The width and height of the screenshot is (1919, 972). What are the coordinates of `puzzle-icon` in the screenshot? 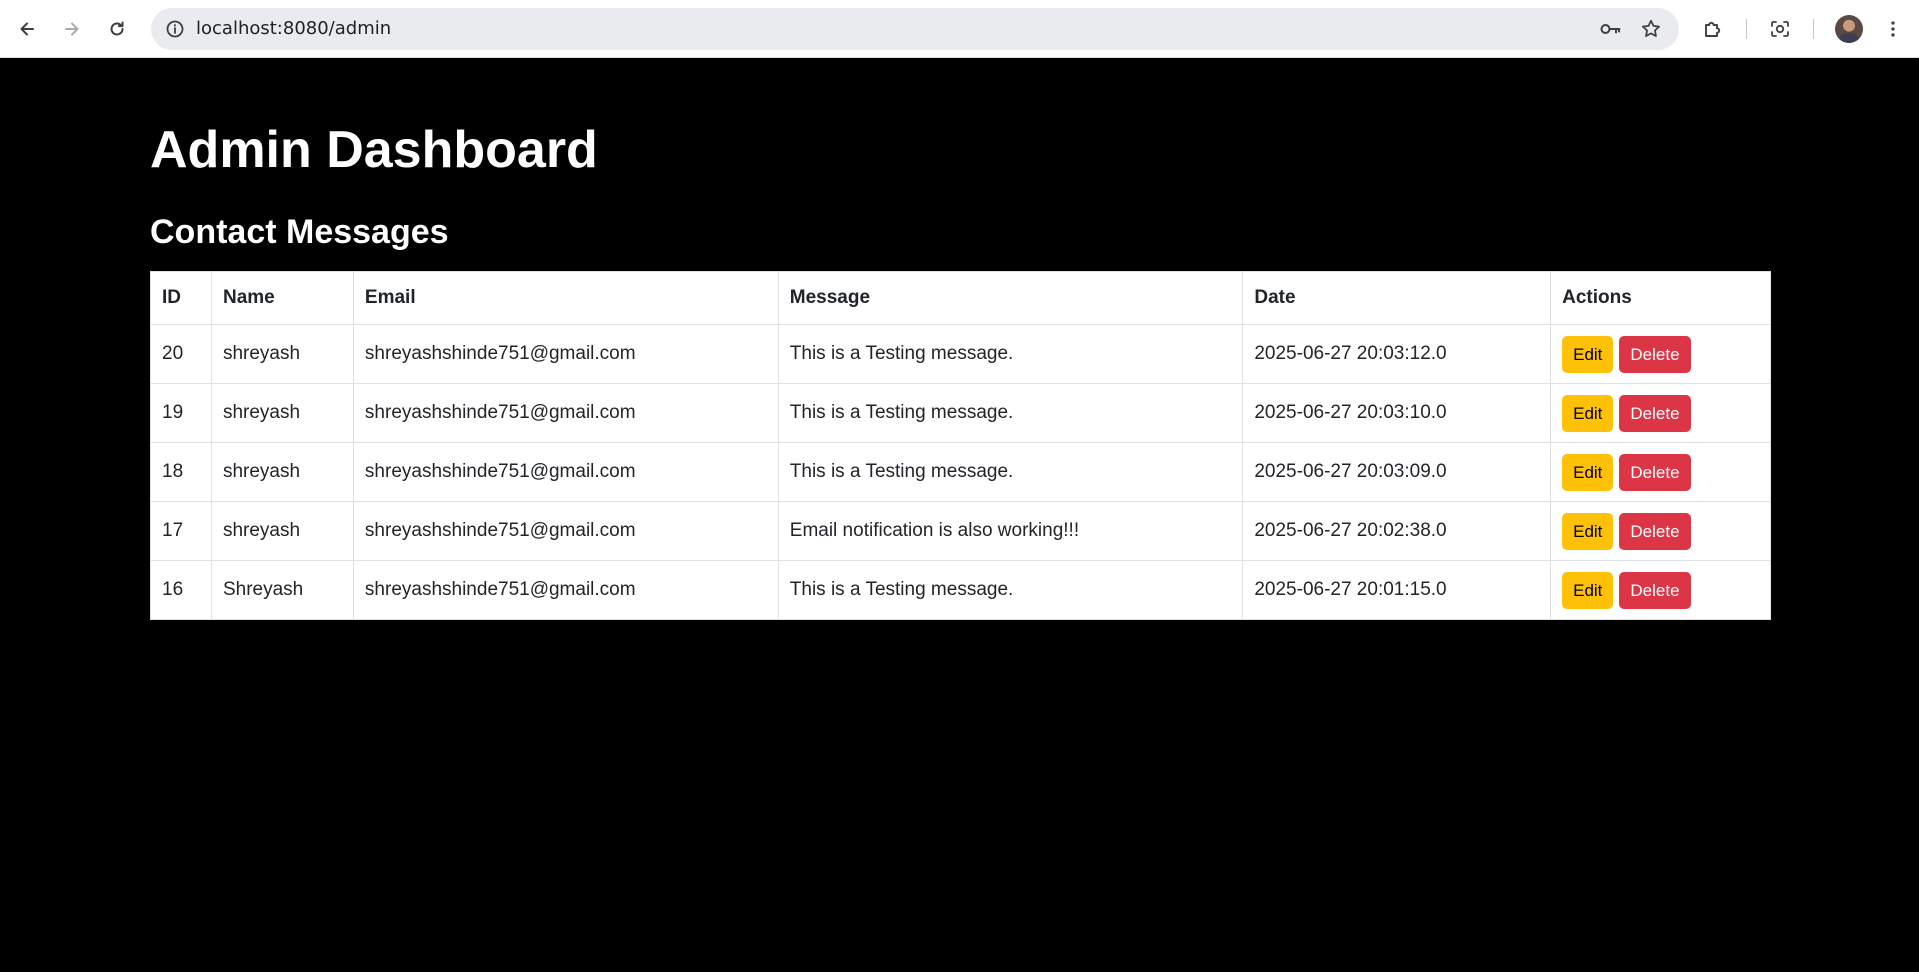 It's located at (1713, 29).